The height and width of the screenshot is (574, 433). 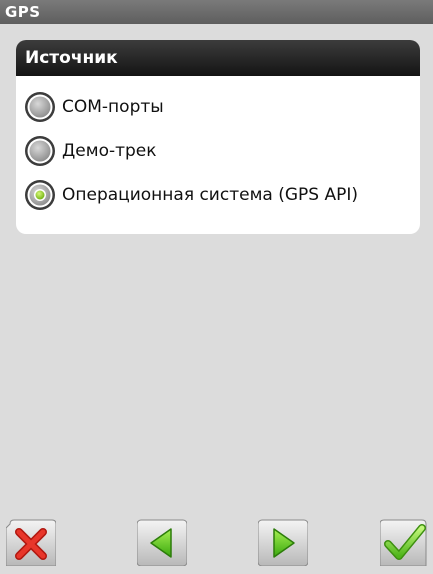 I want to click on window-title: GPS, so click(x=216, y=12).